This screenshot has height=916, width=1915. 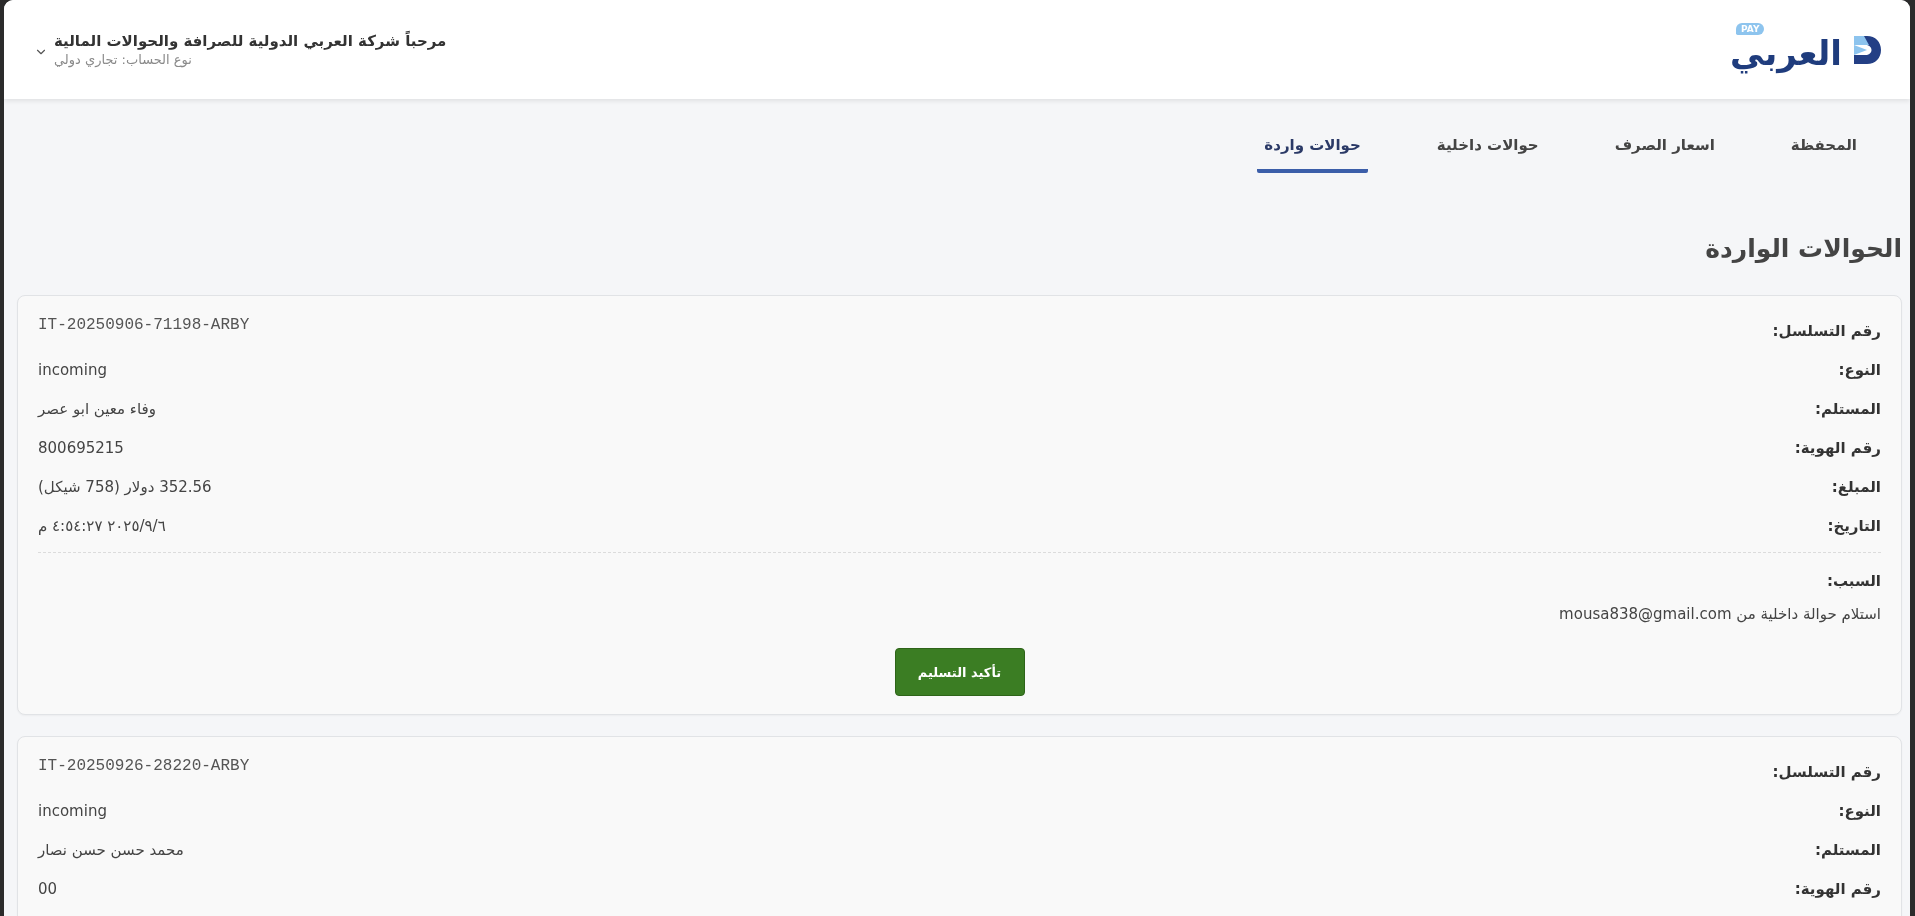 I want to click on field-value: 352.56 دولار (758 شيكل), so click(x=125, y=487).